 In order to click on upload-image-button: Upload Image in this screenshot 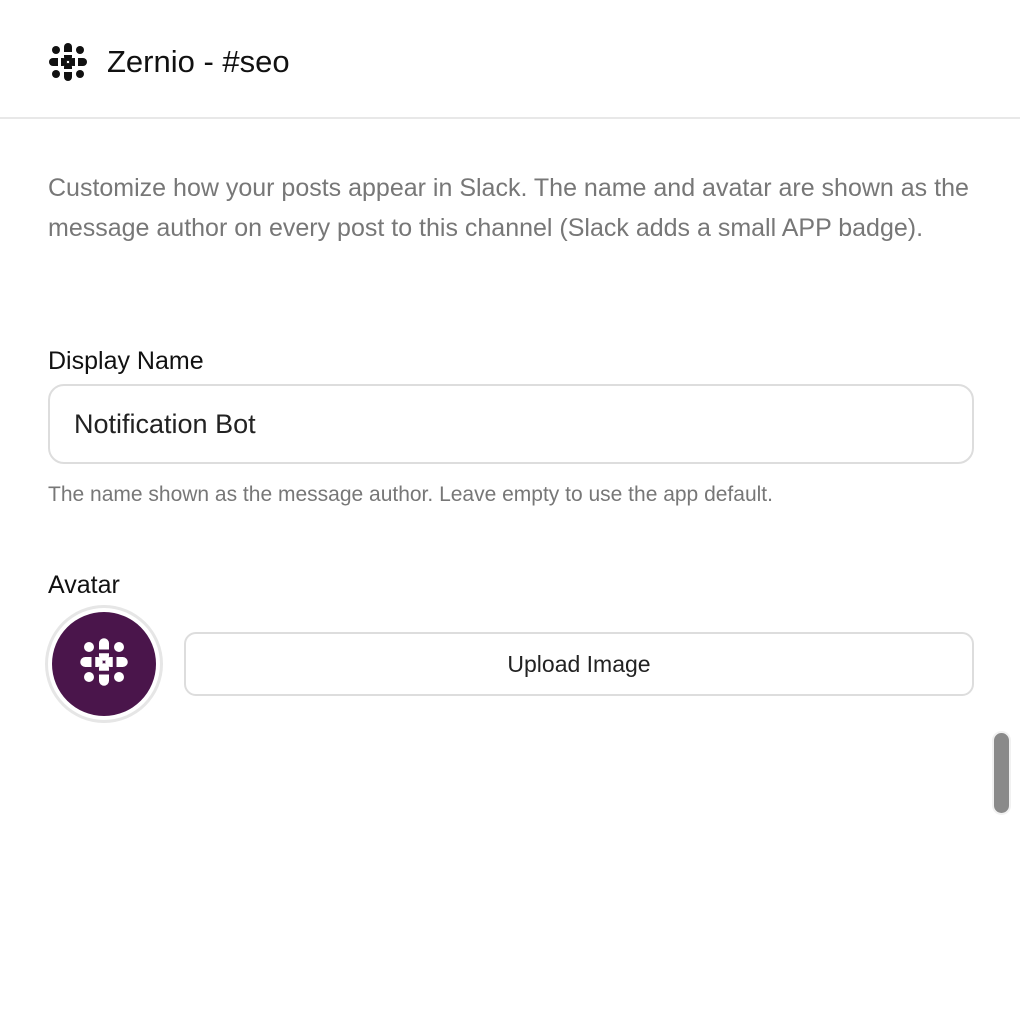, I will do `click(579, 664)`.